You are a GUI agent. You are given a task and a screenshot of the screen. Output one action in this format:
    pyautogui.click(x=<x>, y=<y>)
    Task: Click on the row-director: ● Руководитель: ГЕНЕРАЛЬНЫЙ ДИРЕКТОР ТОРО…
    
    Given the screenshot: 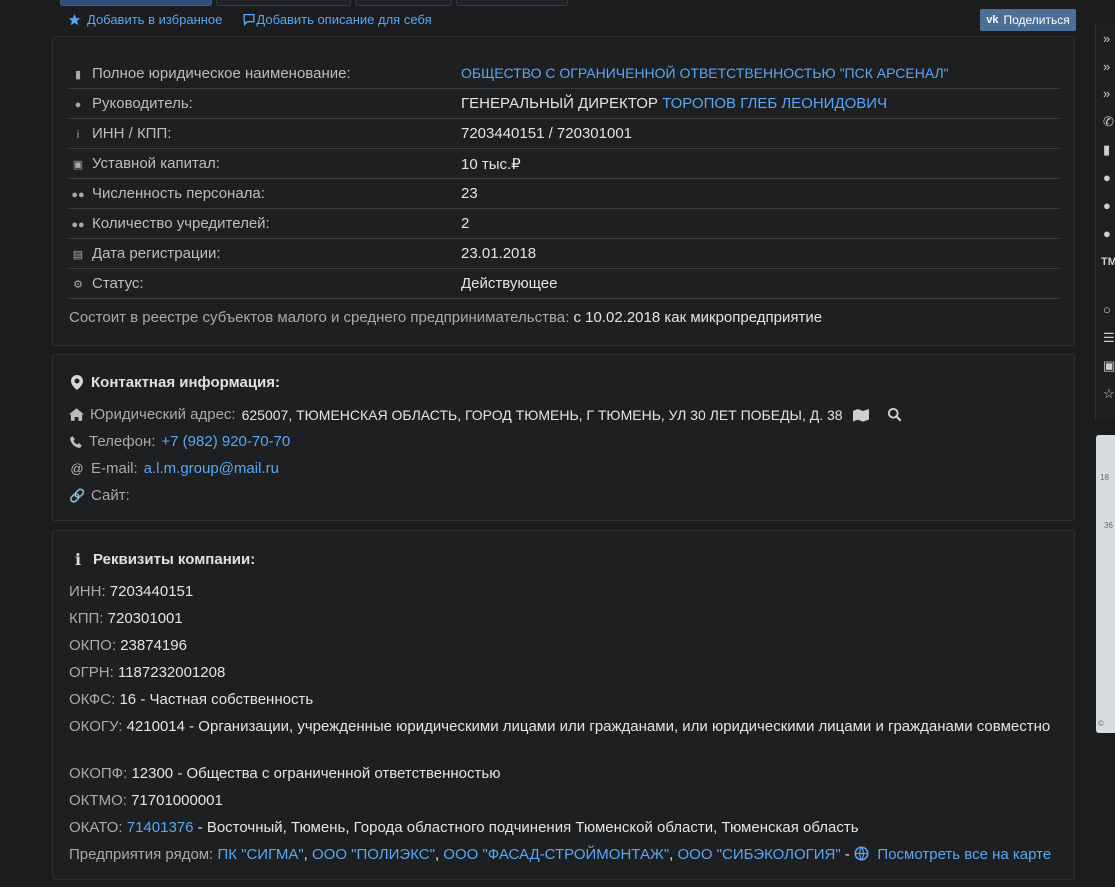 What is the action you would take?
    pyautogui.click(x=564, y=103)
    